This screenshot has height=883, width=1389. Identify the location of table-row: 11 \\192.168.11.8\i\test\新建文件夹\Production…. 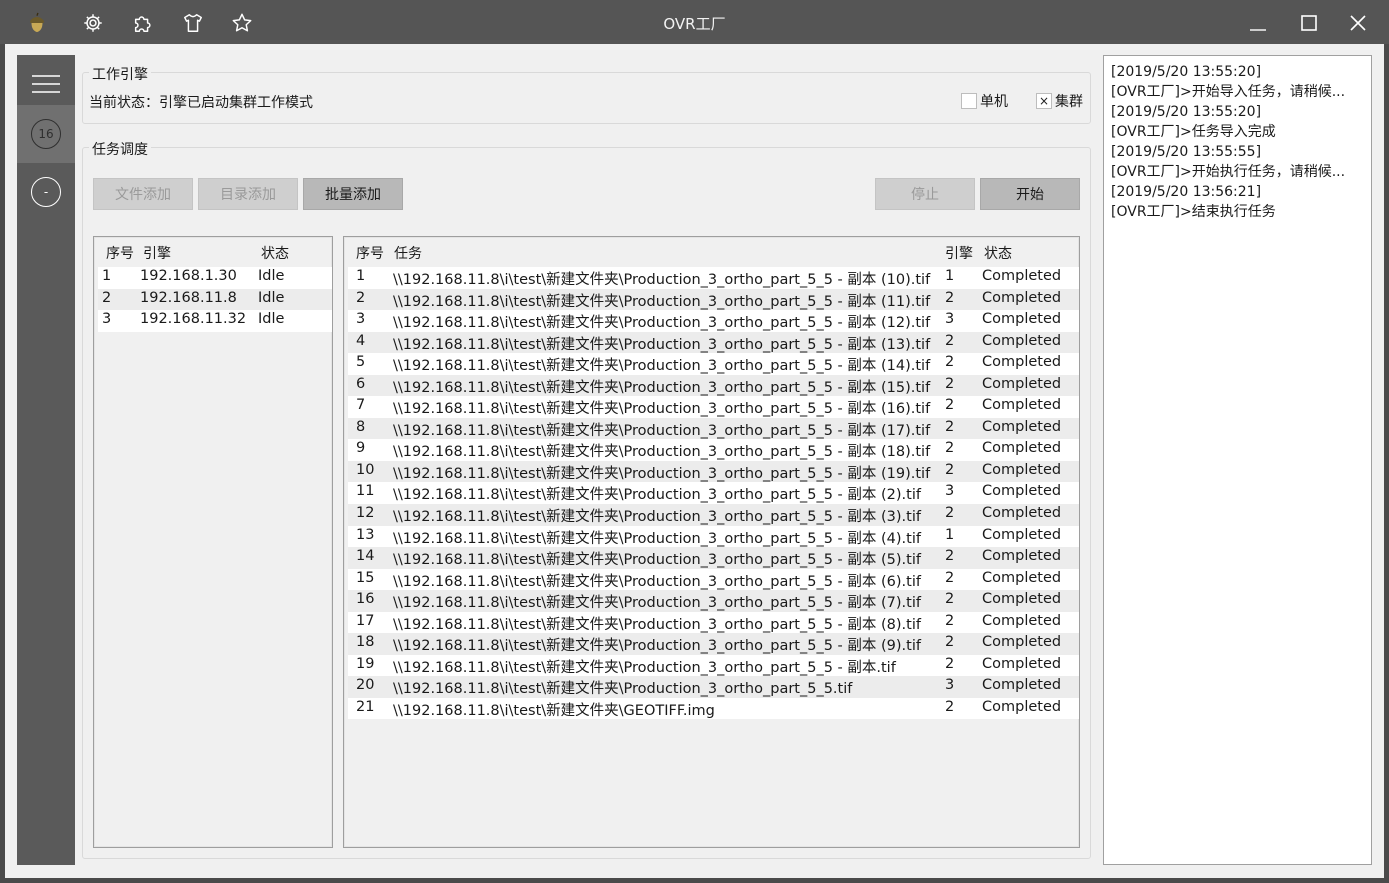
(713, 493).